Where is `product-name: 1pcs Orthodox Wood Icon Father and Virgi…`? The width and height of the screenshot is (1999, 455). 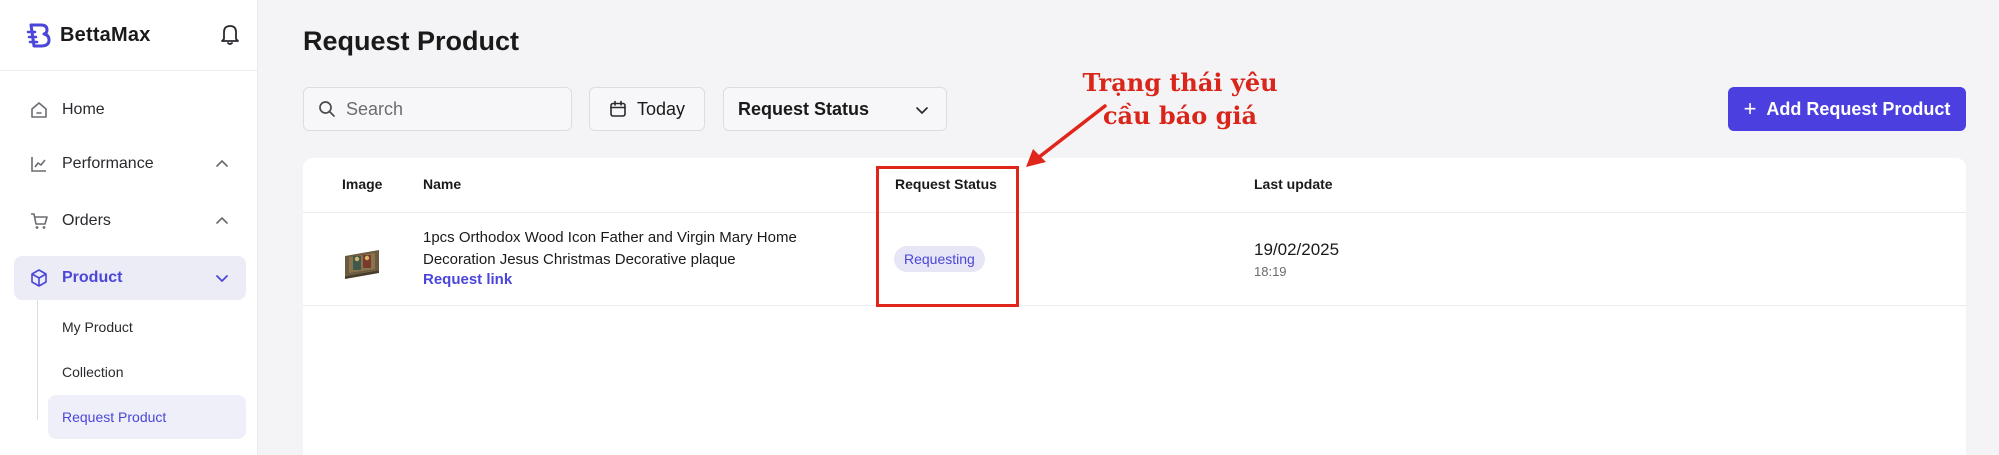
product-name: 1pcs Orthodox Wood Icon Father and Virgi… is located at coordinates (623, 249).